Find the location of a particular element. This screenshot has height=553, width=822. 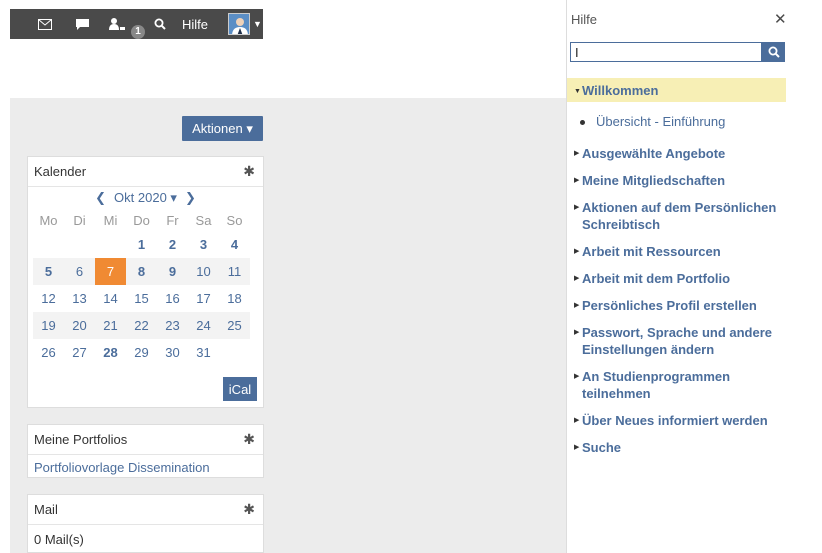

chevron-right-icon: ❯ is located at coordinates (190, 198).